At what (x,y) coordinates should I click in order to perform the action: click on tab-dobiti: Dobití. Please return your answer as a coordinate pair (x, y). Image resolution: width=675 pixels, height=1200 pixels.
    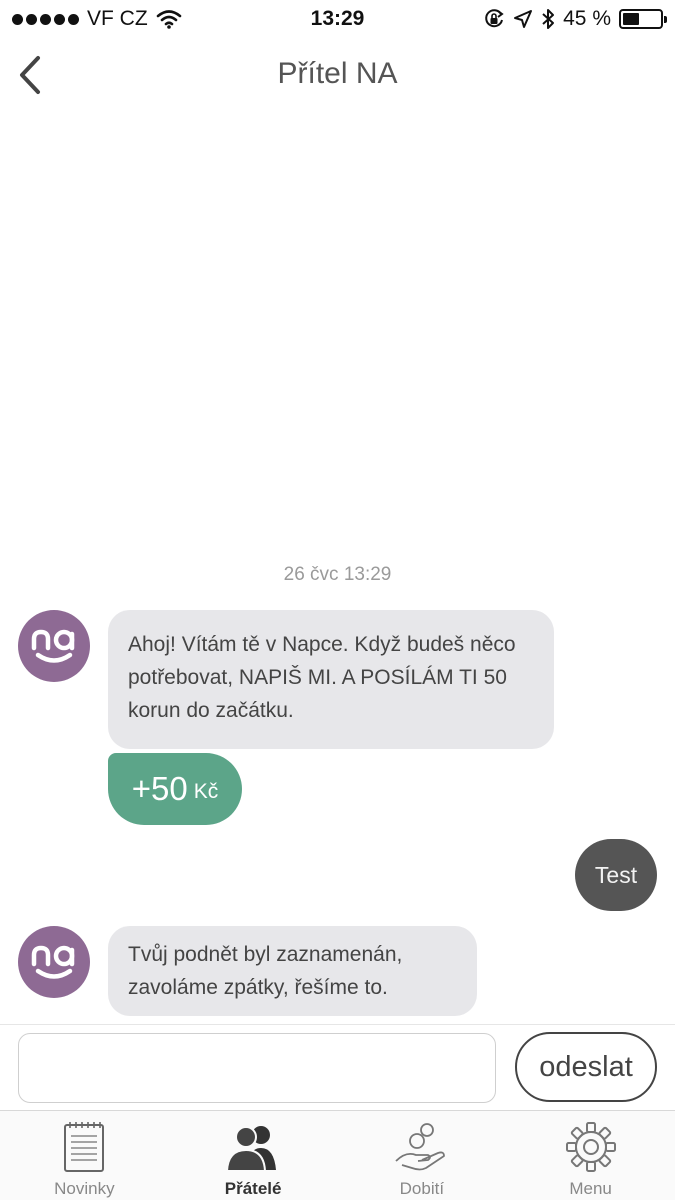
    Looking at the image, I should click on (422, 1155).